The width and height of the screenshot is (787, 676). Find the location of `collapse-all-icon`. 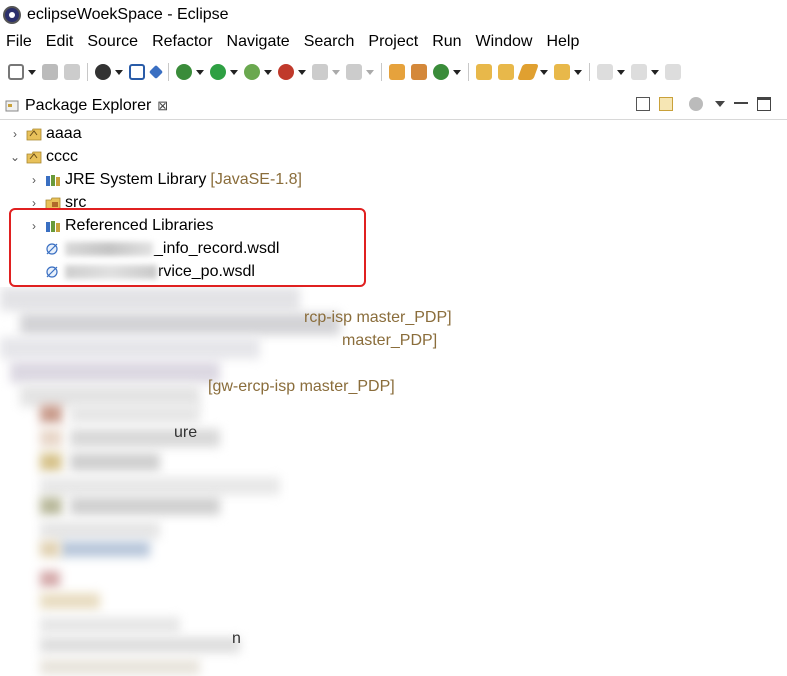

collapse-all-icon is located at coordinates (643, 104).